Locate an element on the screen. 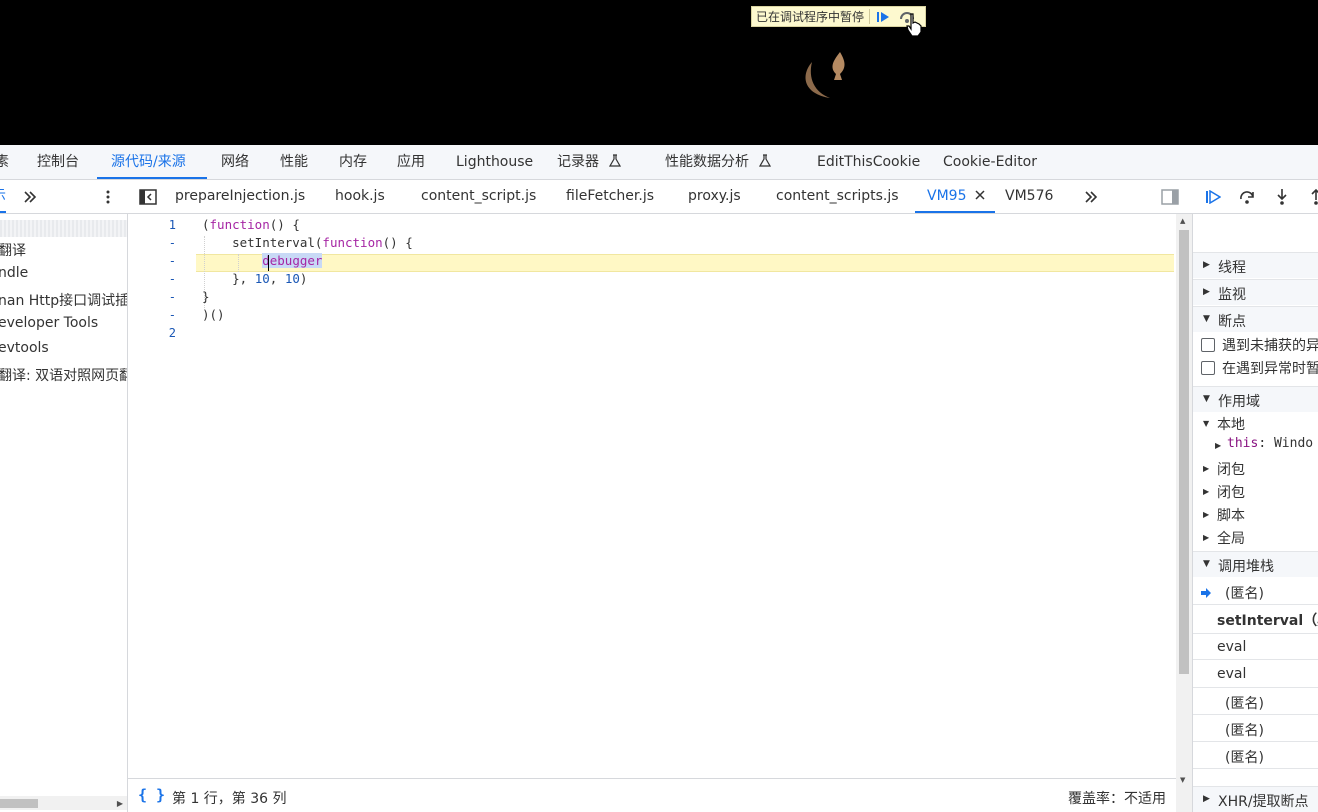 This screenshot has height=812, width=1318. scope-script: 脚本 is located at coordinates (1231, 515).